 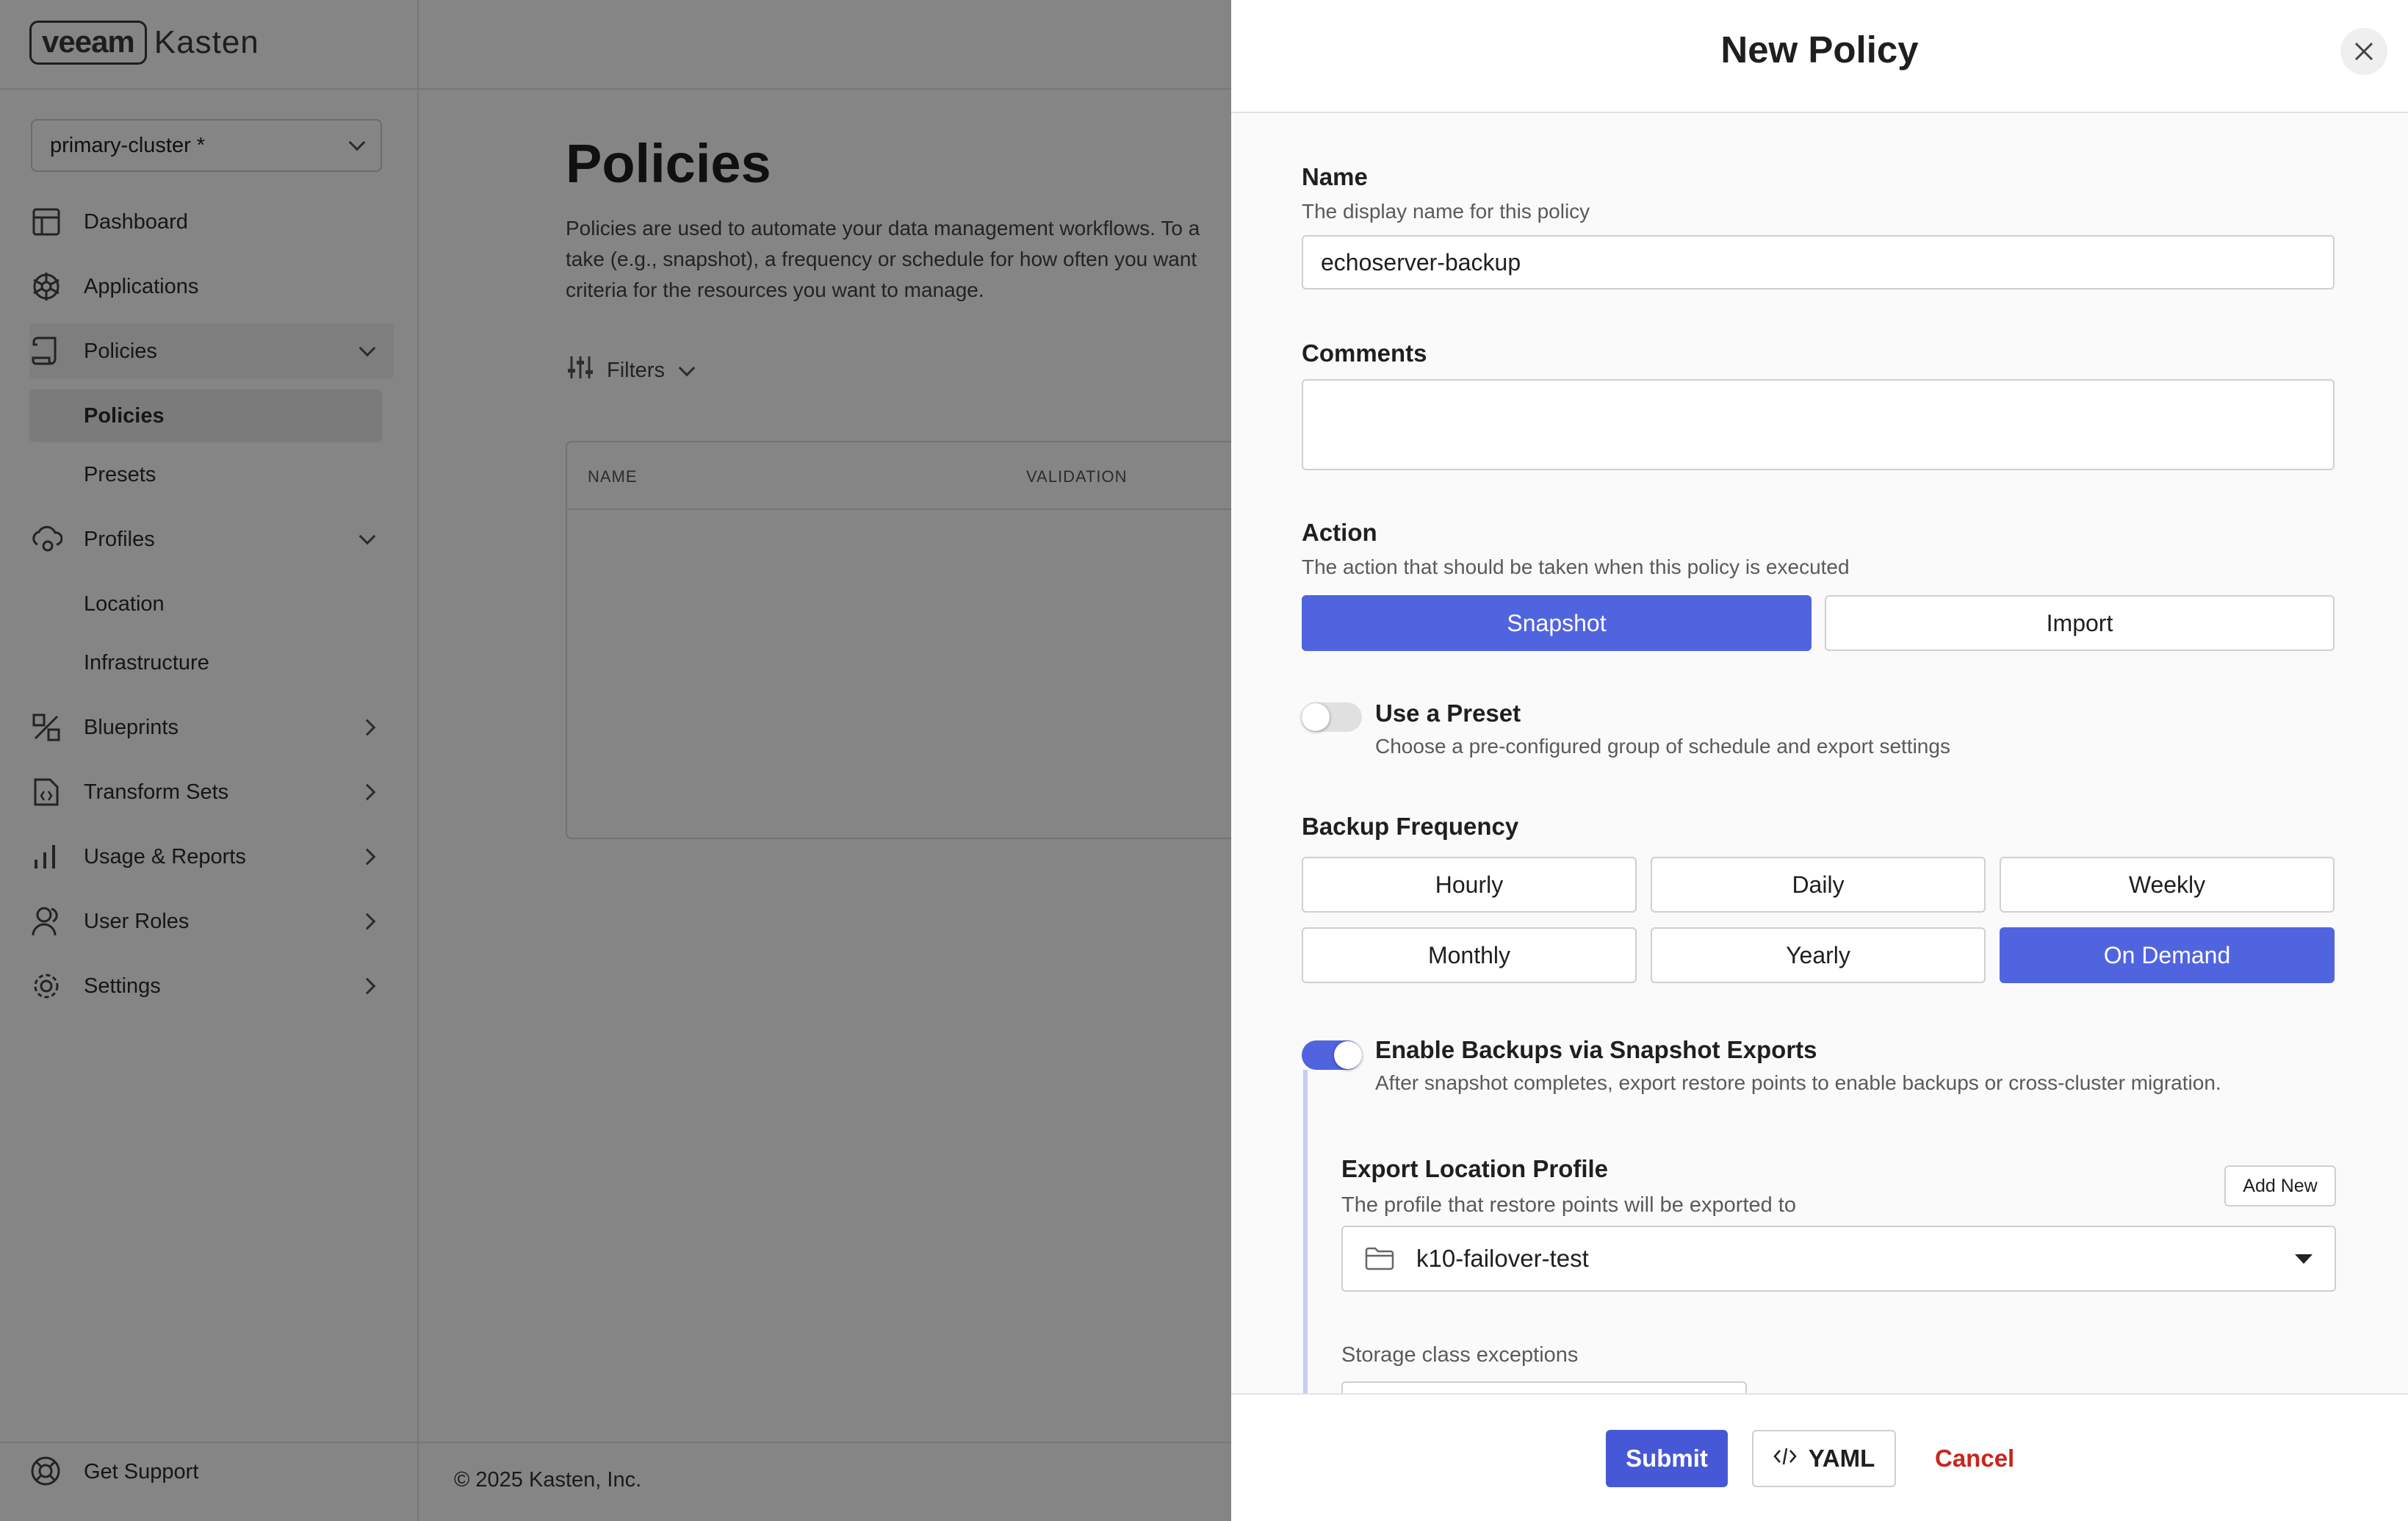 I want to click on comments-textarea, so click(x=1818, y=425).